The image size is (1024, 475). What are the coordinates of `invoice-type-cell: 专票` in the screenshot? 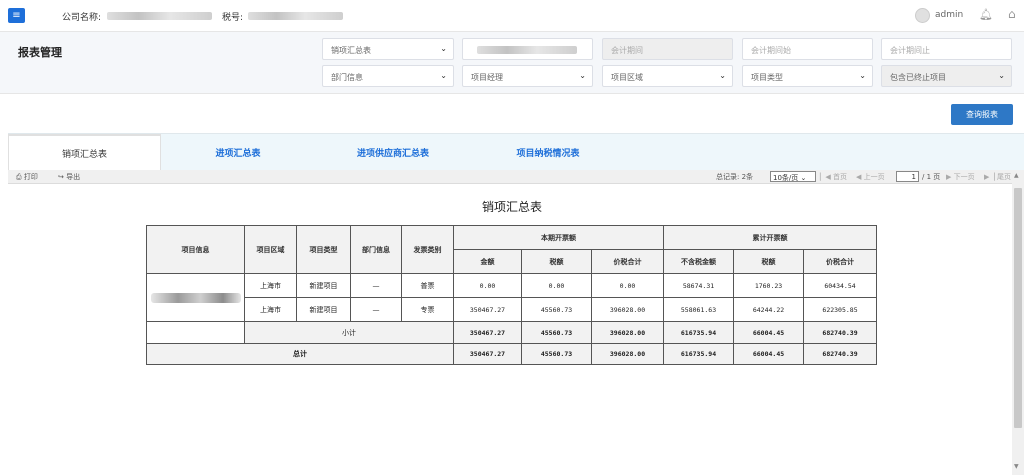 It's located at (427, 309).